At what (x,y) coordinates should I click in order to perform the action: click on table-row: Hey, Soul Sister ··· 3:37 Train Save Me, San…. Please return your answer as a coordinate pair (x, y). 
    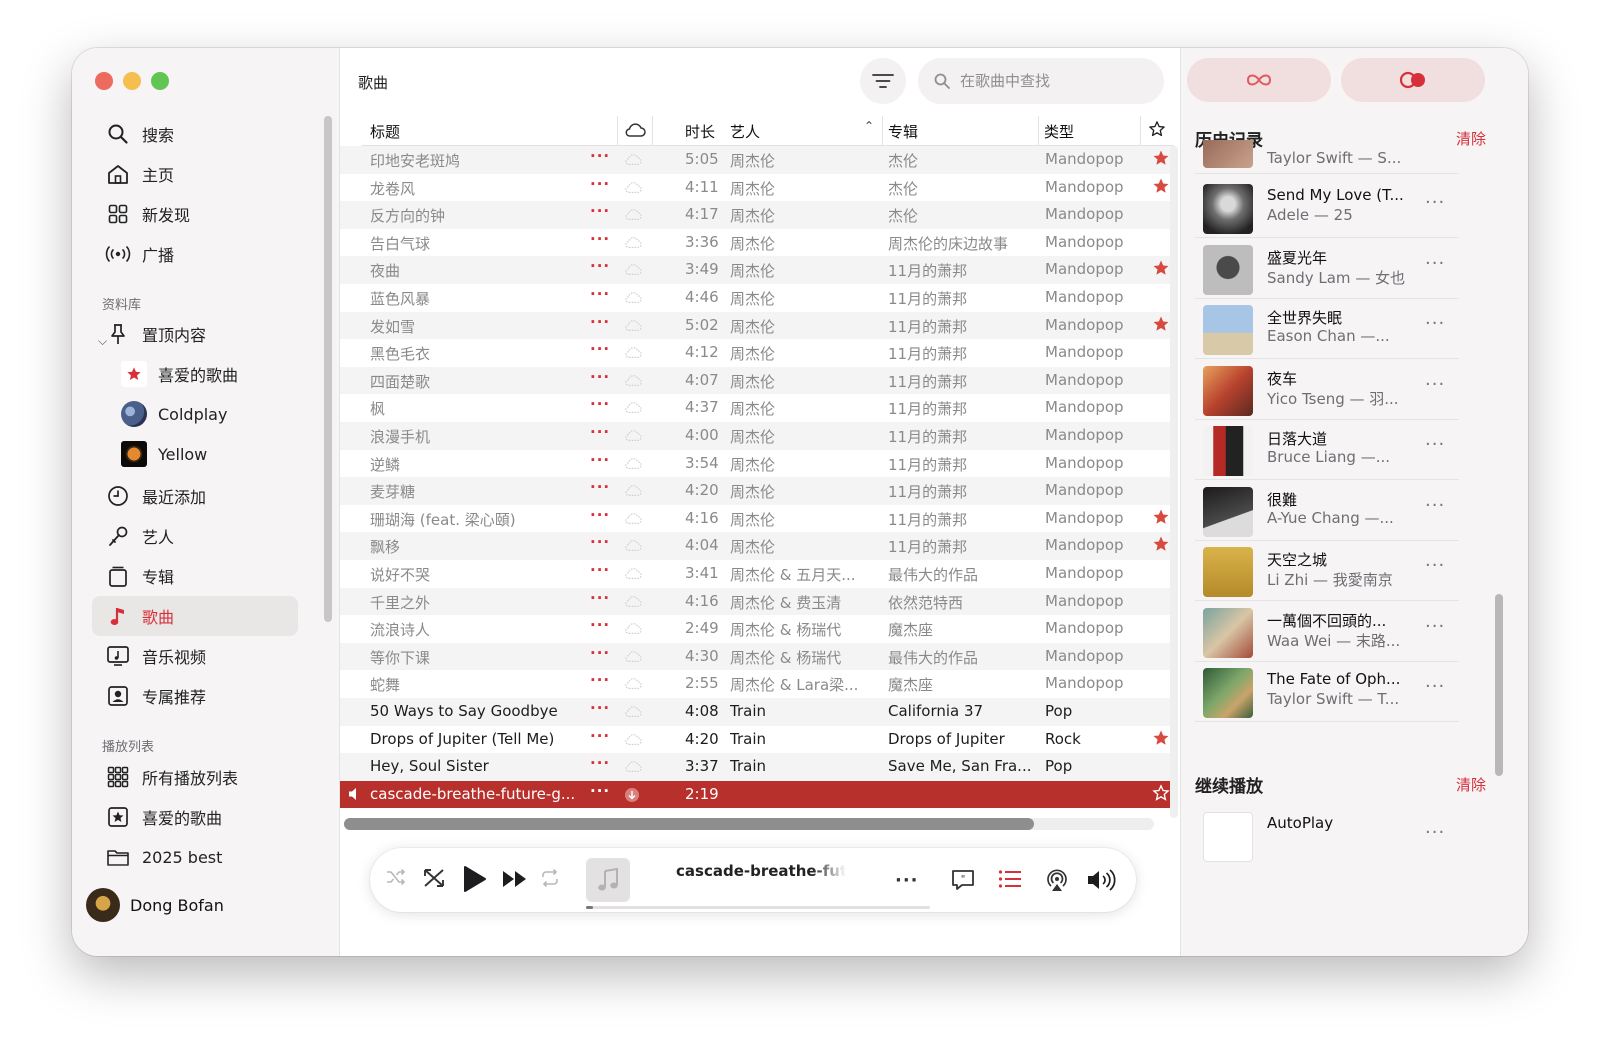
    Looking at the image, I should click on (758, 767).